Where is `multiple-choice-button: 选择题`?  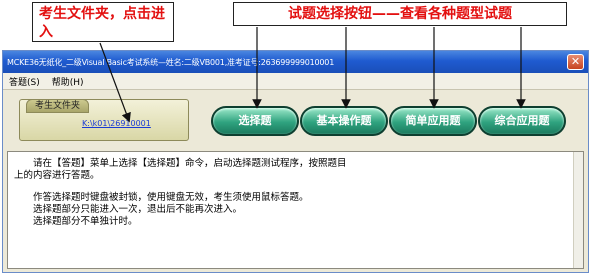
multiple-choice-button: 选择题 is located at coordinates (255, 121).